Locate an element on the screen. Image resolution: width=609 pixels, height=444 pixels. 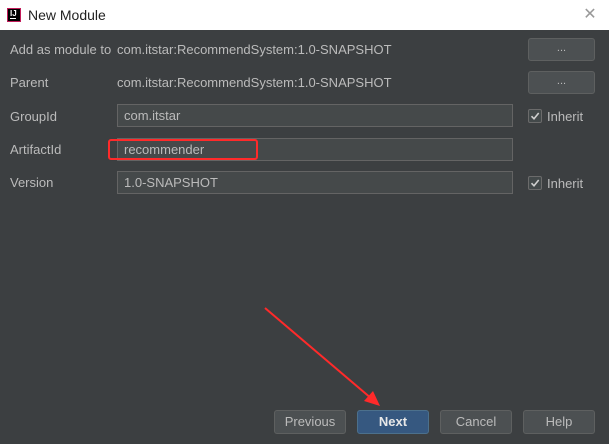
previous-button: Previous is located at coordinates (310, 422).